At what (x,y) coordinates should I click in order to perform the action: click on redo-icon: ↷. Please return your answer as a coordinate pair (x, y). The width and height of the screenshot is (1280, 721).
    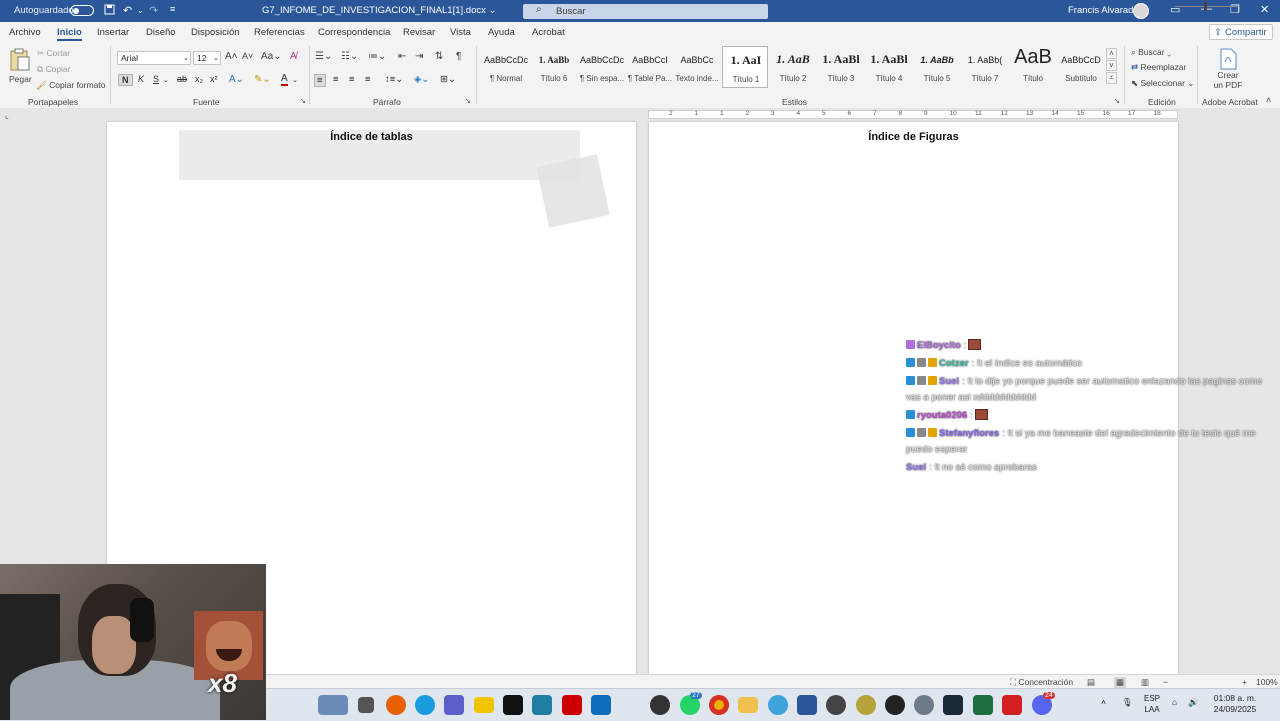
    Looking at the image, I should click on (153, 10).